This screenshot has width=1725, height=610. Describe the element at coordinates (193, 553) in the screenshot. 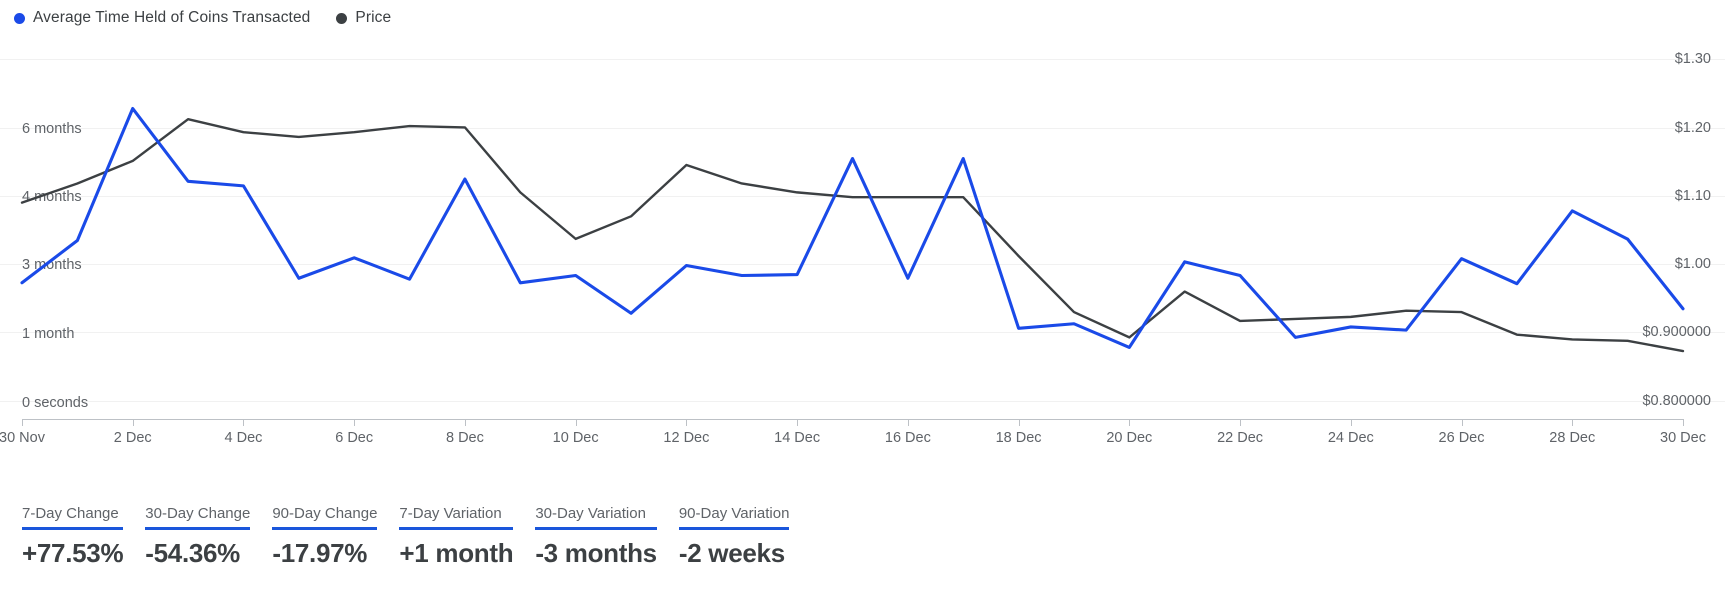

I see `stat-value: -54.36%` at that location.